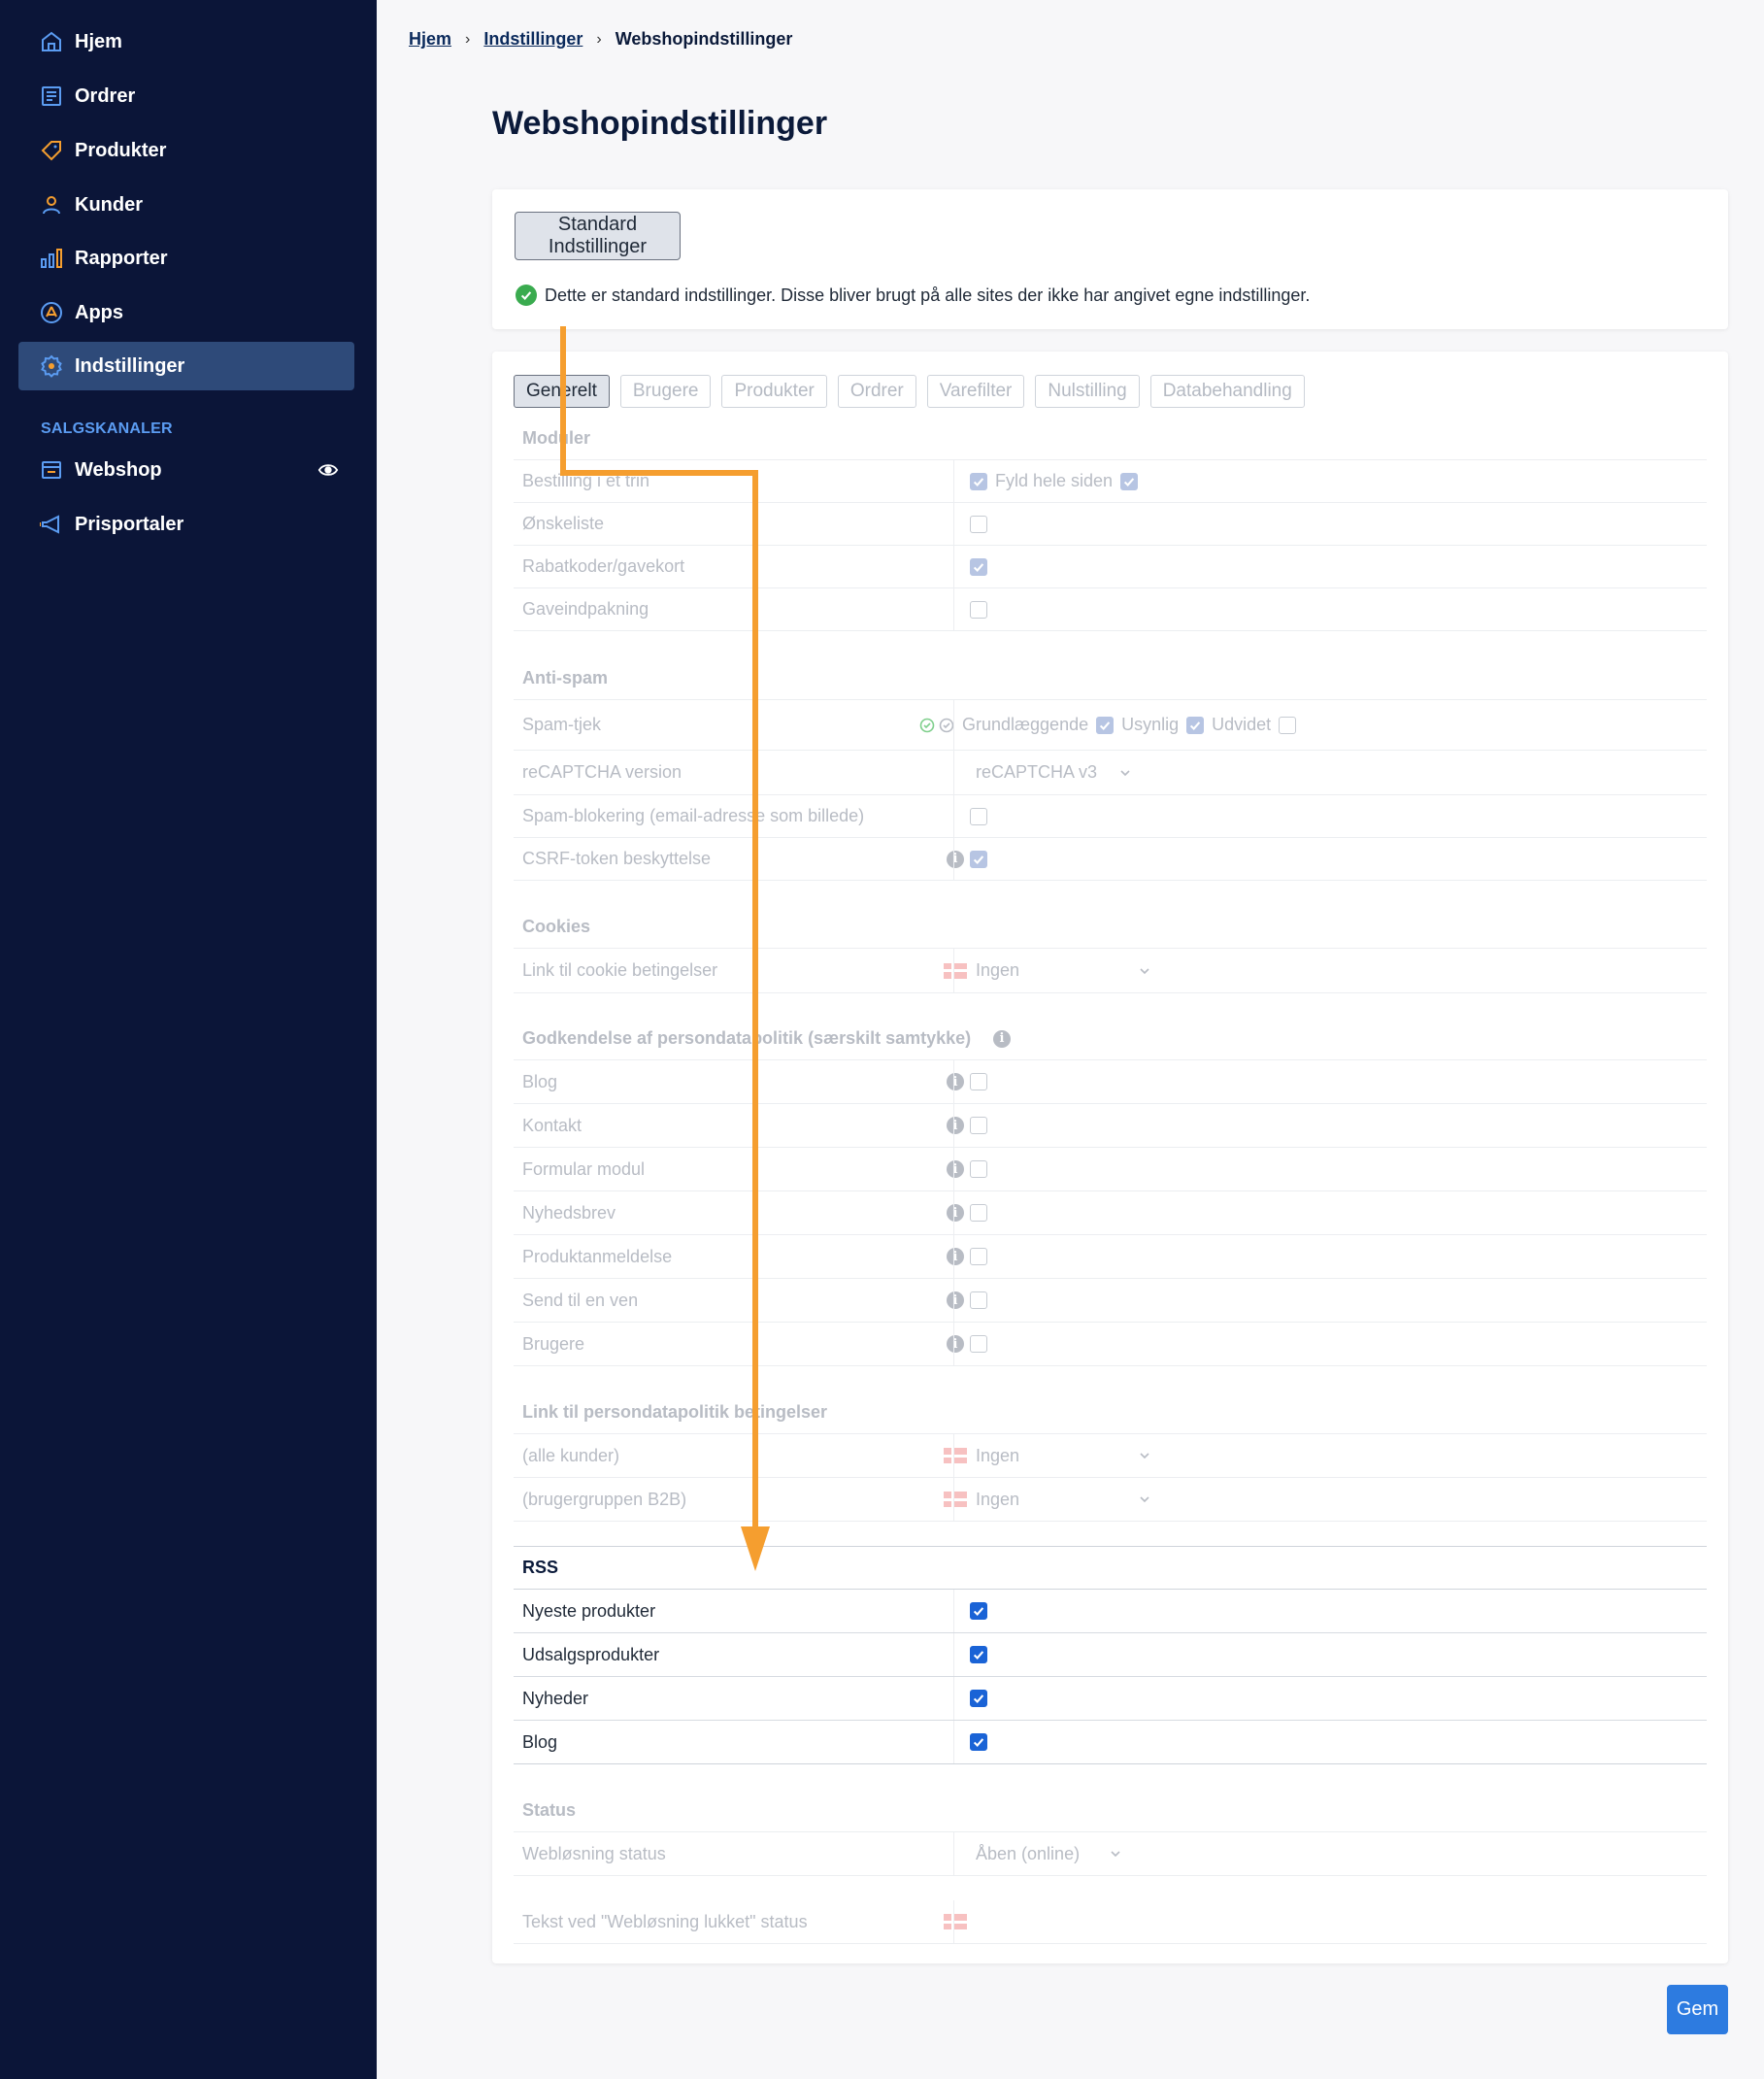 The width and height of the screenshot is (1764, 2079). What do you see at coordinates (1110, 439) in the screenshot?
I see `section-header-moduler: Moduler` at bounding box center [1110, 439].